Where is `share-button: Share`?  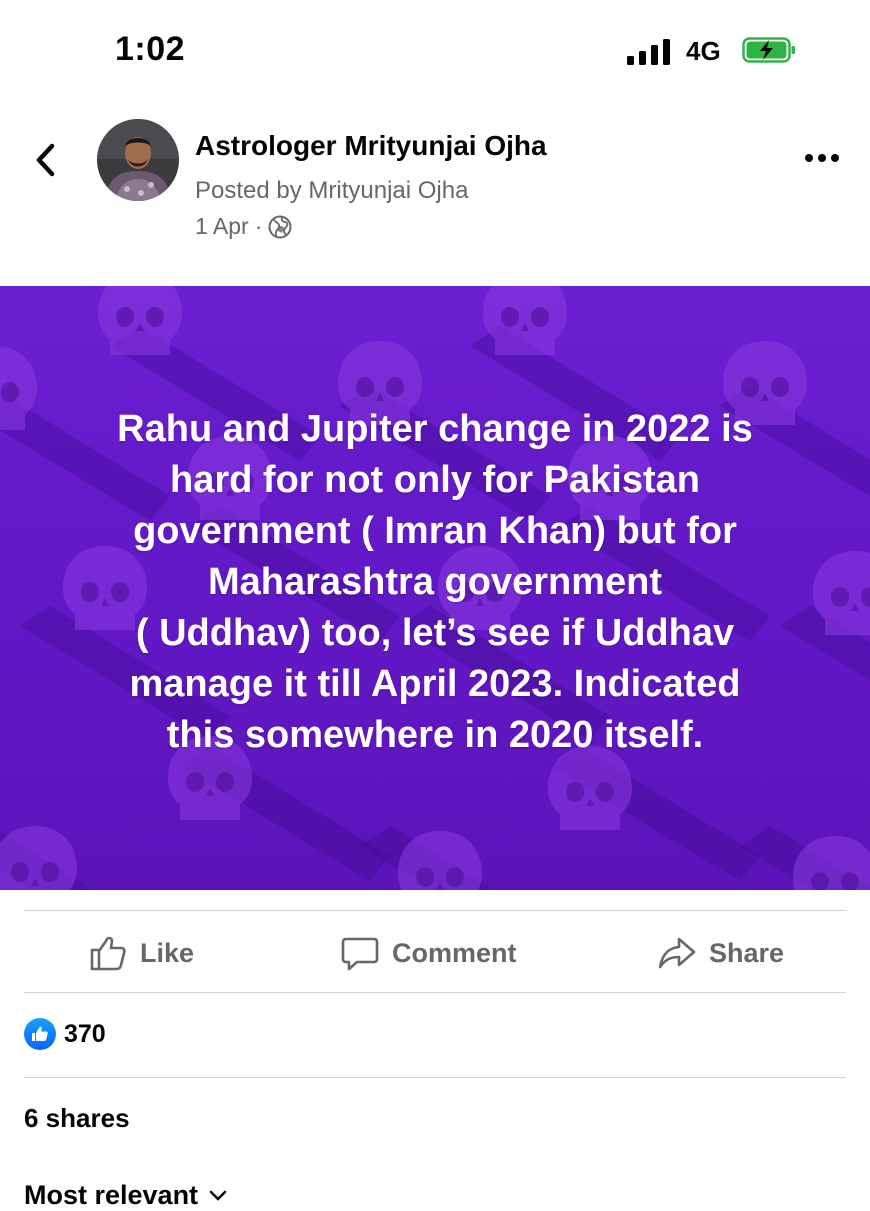 share-button: Share is located at coordinates (720, 953).